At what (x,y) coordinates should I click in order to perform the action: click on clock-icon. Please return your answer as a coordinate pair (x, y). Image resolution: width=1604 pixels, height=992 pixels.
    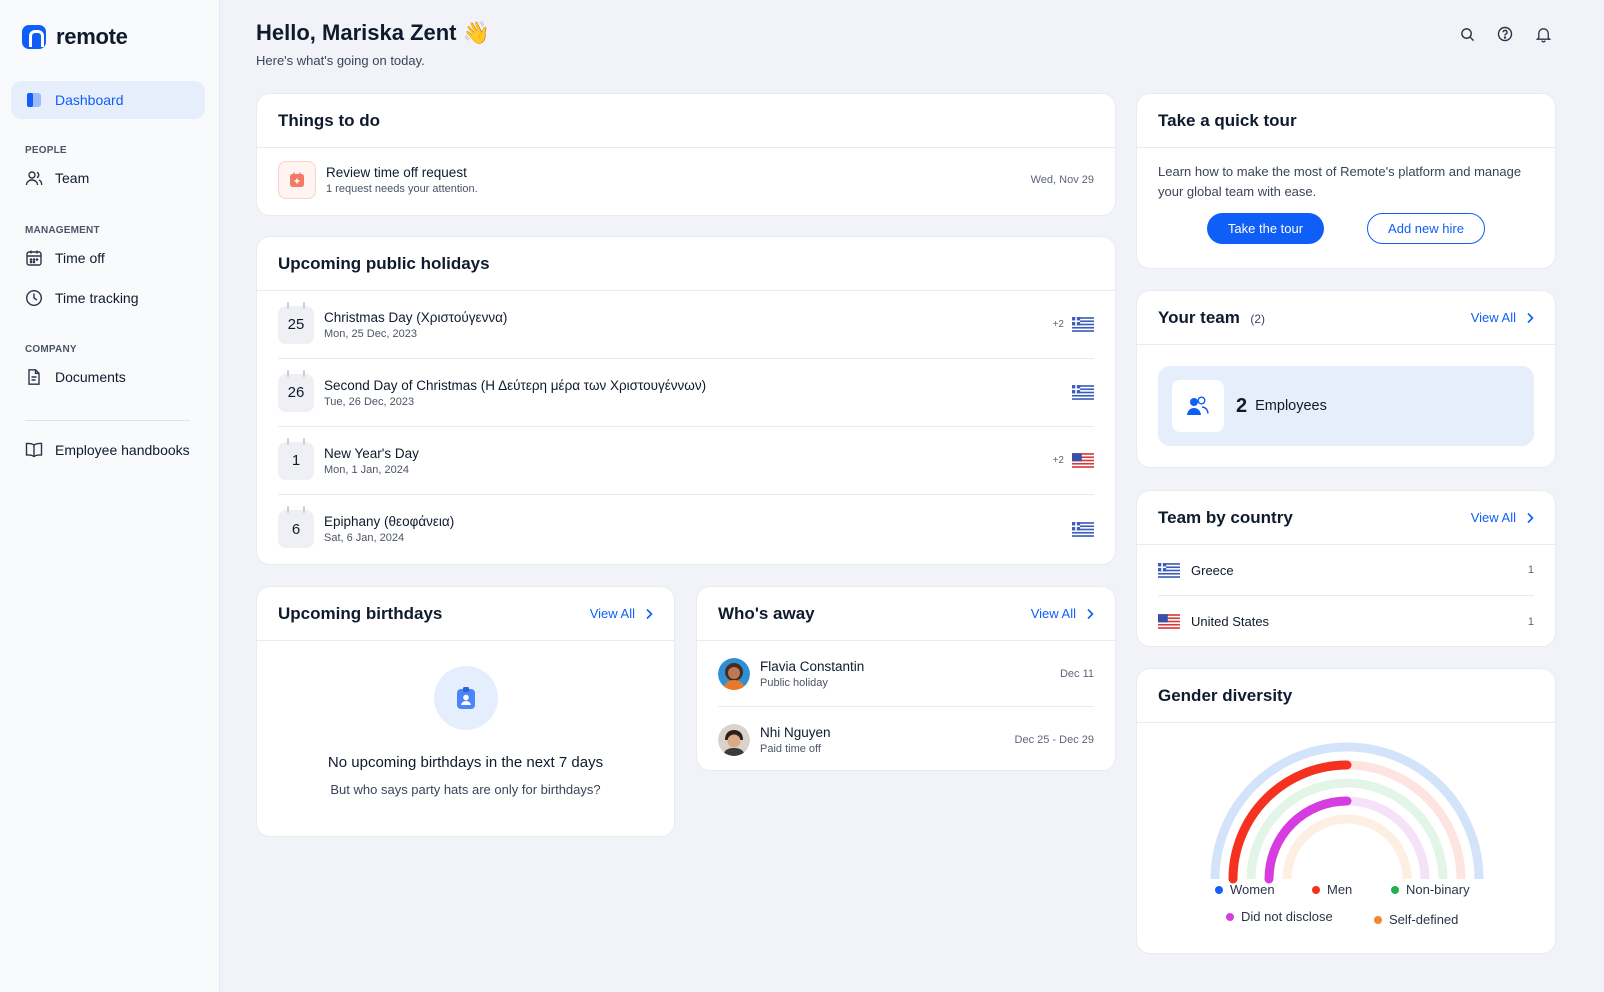
    Looking at the image, I should click on (34, 298).